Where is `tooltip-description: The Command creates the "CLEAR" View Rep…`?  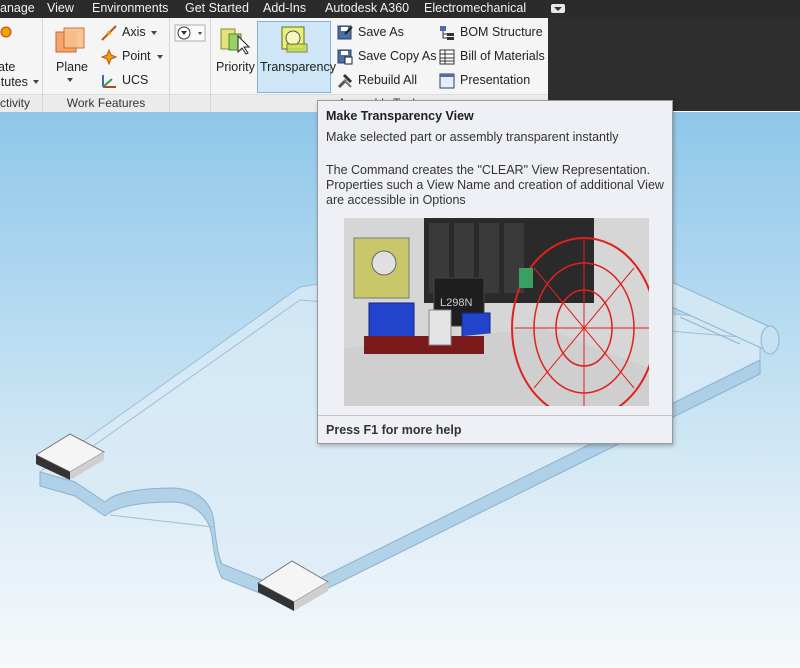
tooltip-description: The Command creates the "CLEAR" View Rep… is located at coordinates (495, 185).